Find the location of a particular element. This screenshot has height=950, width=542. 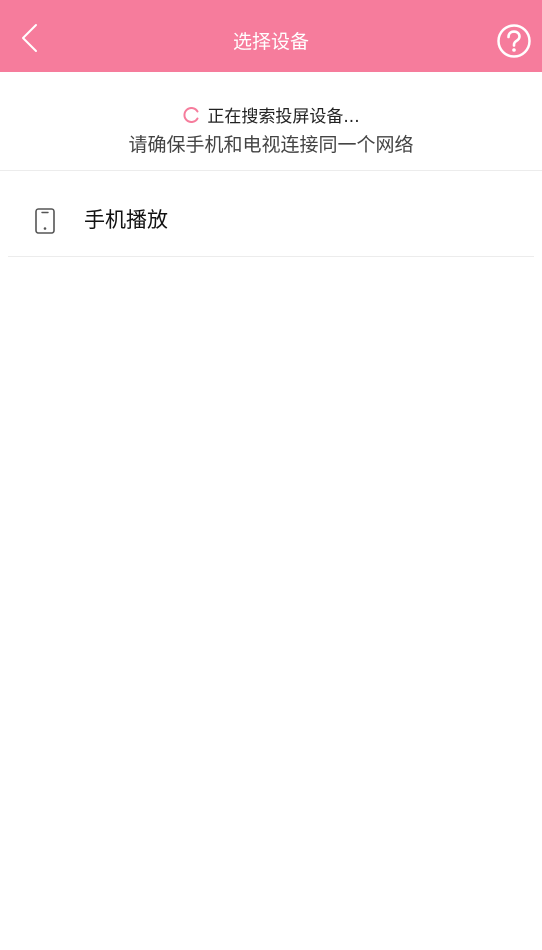

network-hint-text: 请确保手机和电视连接同一个网络 is located at coordinates (271, 145).